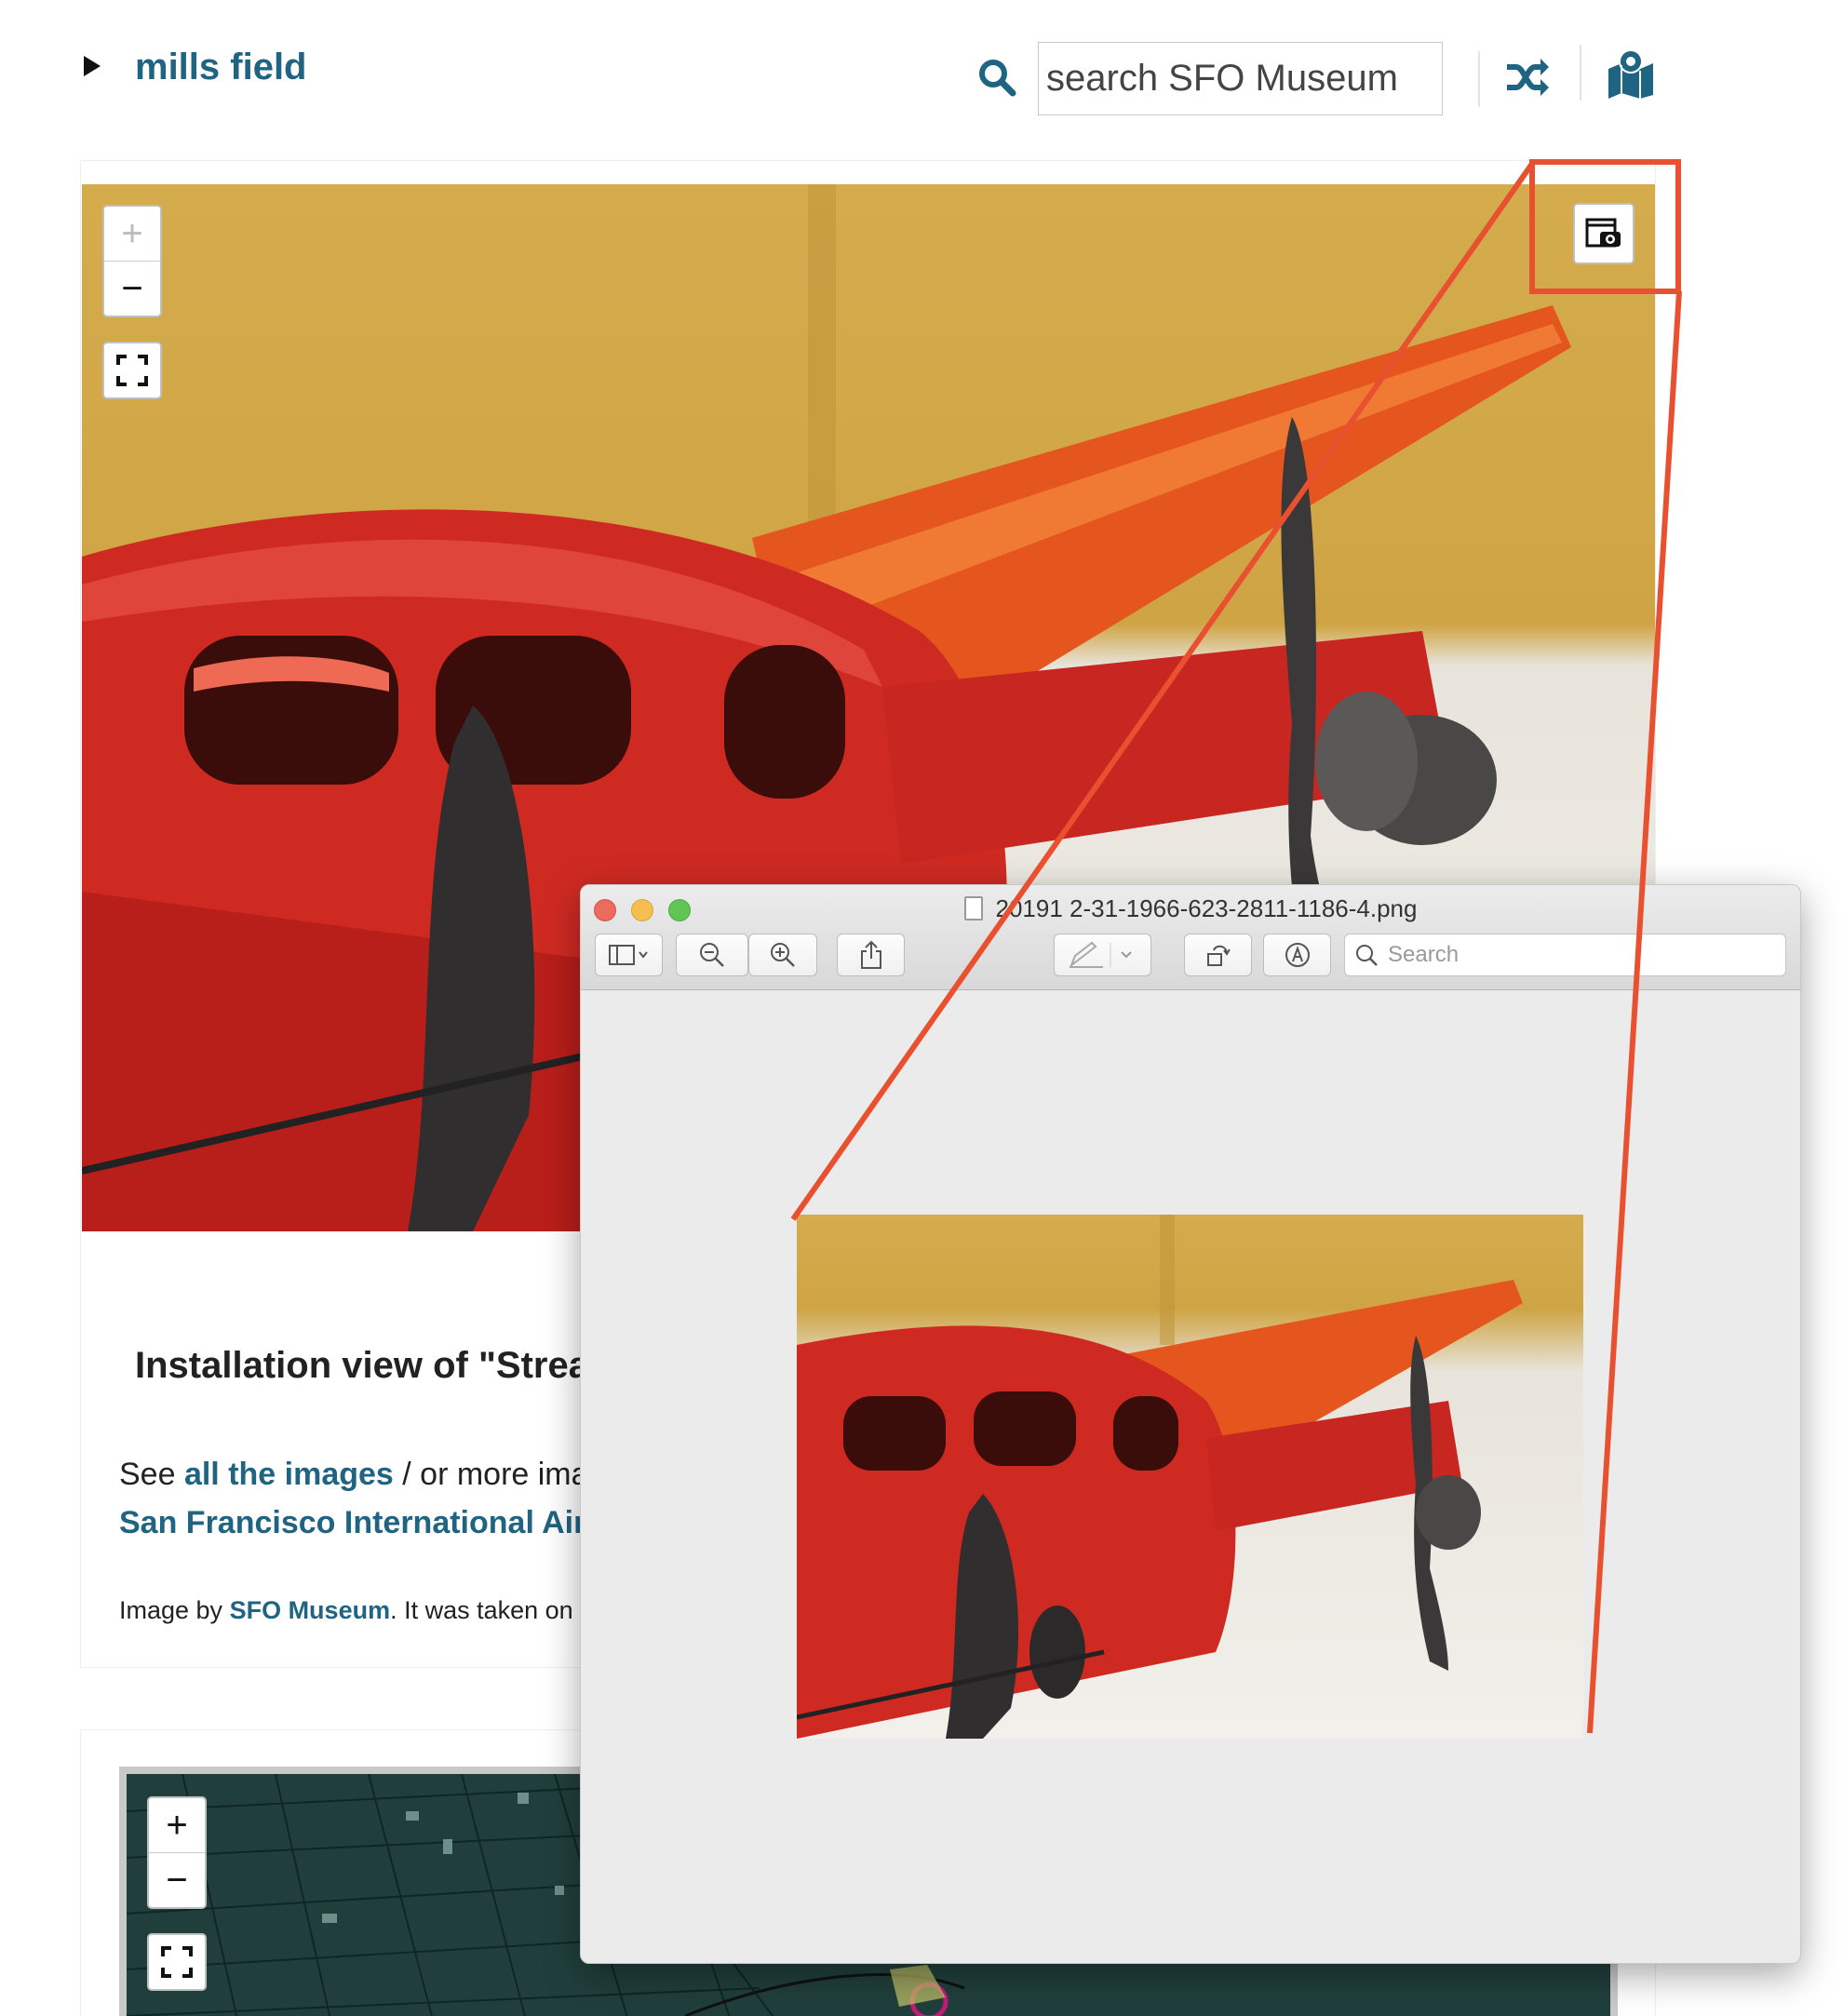  I want to click on map-icon, so click(1631, 73).